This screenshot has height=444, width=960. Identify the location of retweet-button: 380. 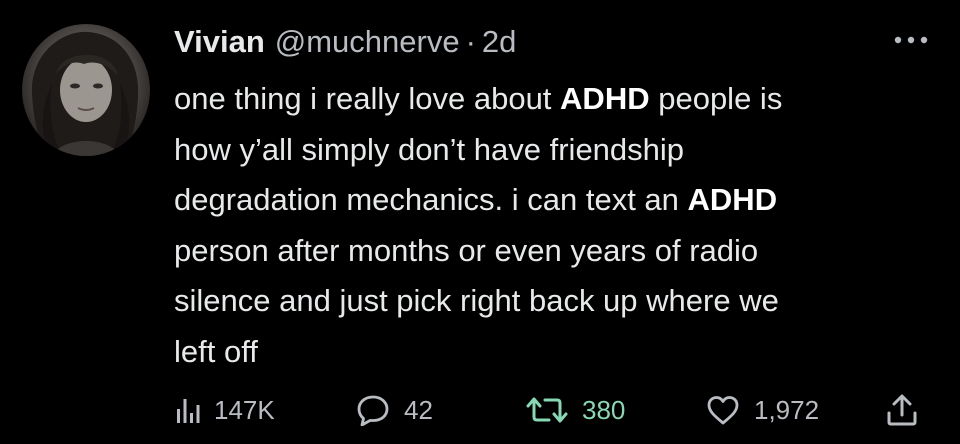
(575, 410).